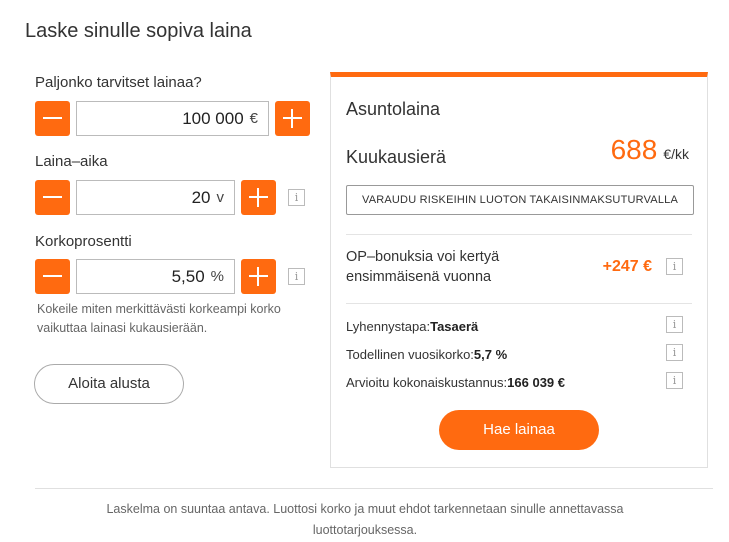 This screenshot has height=542, width=729. I want to click on reset-button: Aloita alusta, so click(109, 384).